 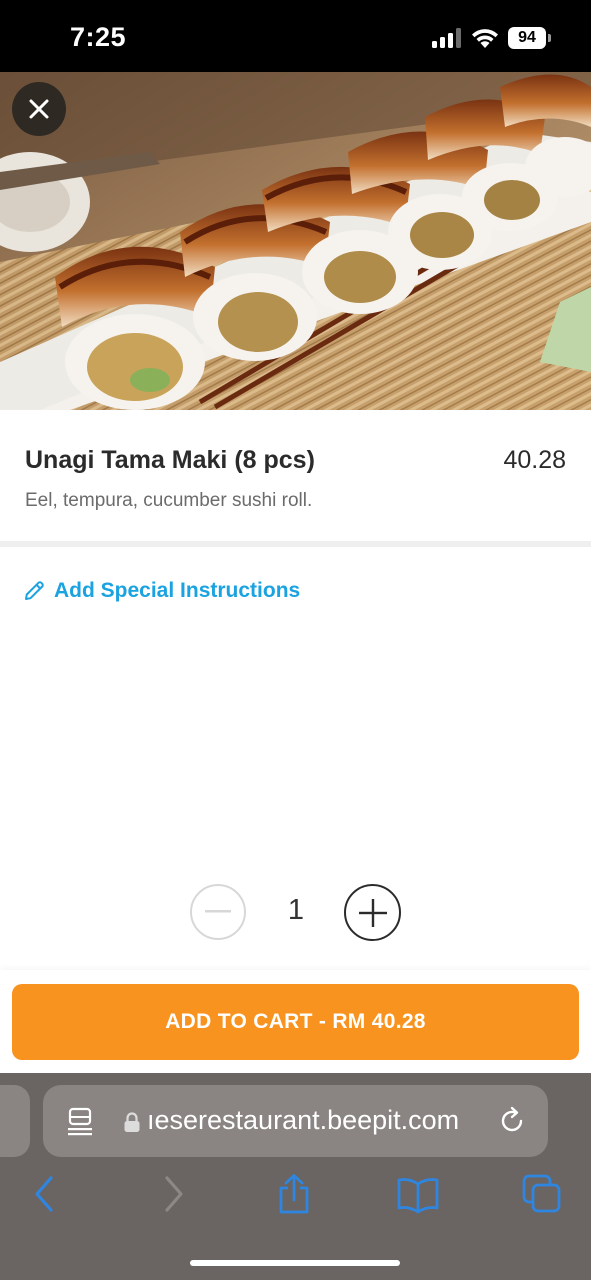 What do you see at coordinates (177, 590) in the screenshot?
I see `add-special-instructions-label: Add Special Instructions` at bounding box center [177, 590].